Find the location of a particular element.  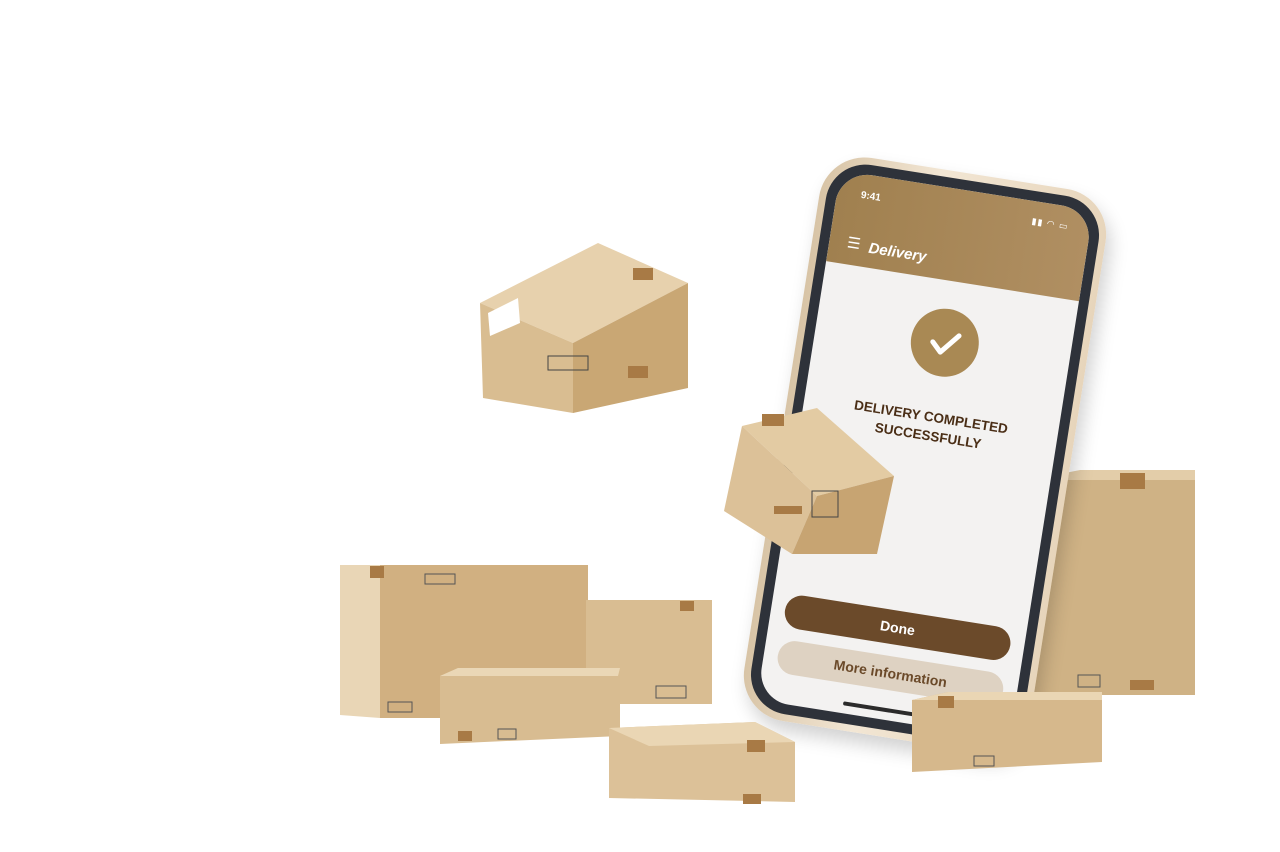

header-title: Delivery is located at coordinates (897, 252).